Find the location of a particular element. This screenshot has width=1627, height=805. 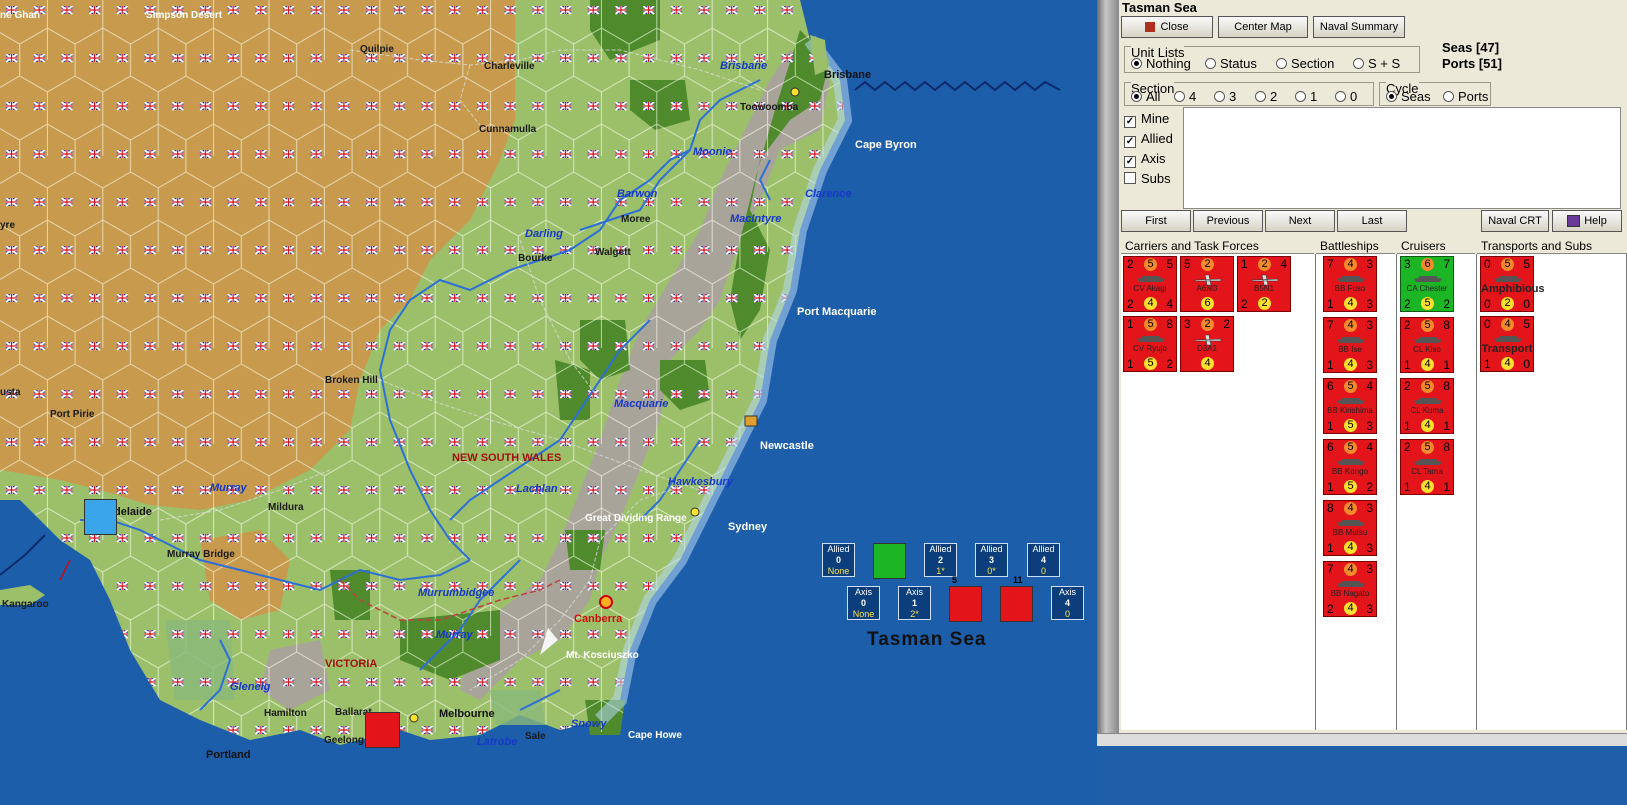

unit-counter: 2 5 8 CL Kuma 1 4 1 is located at coordinates (1427, 406).